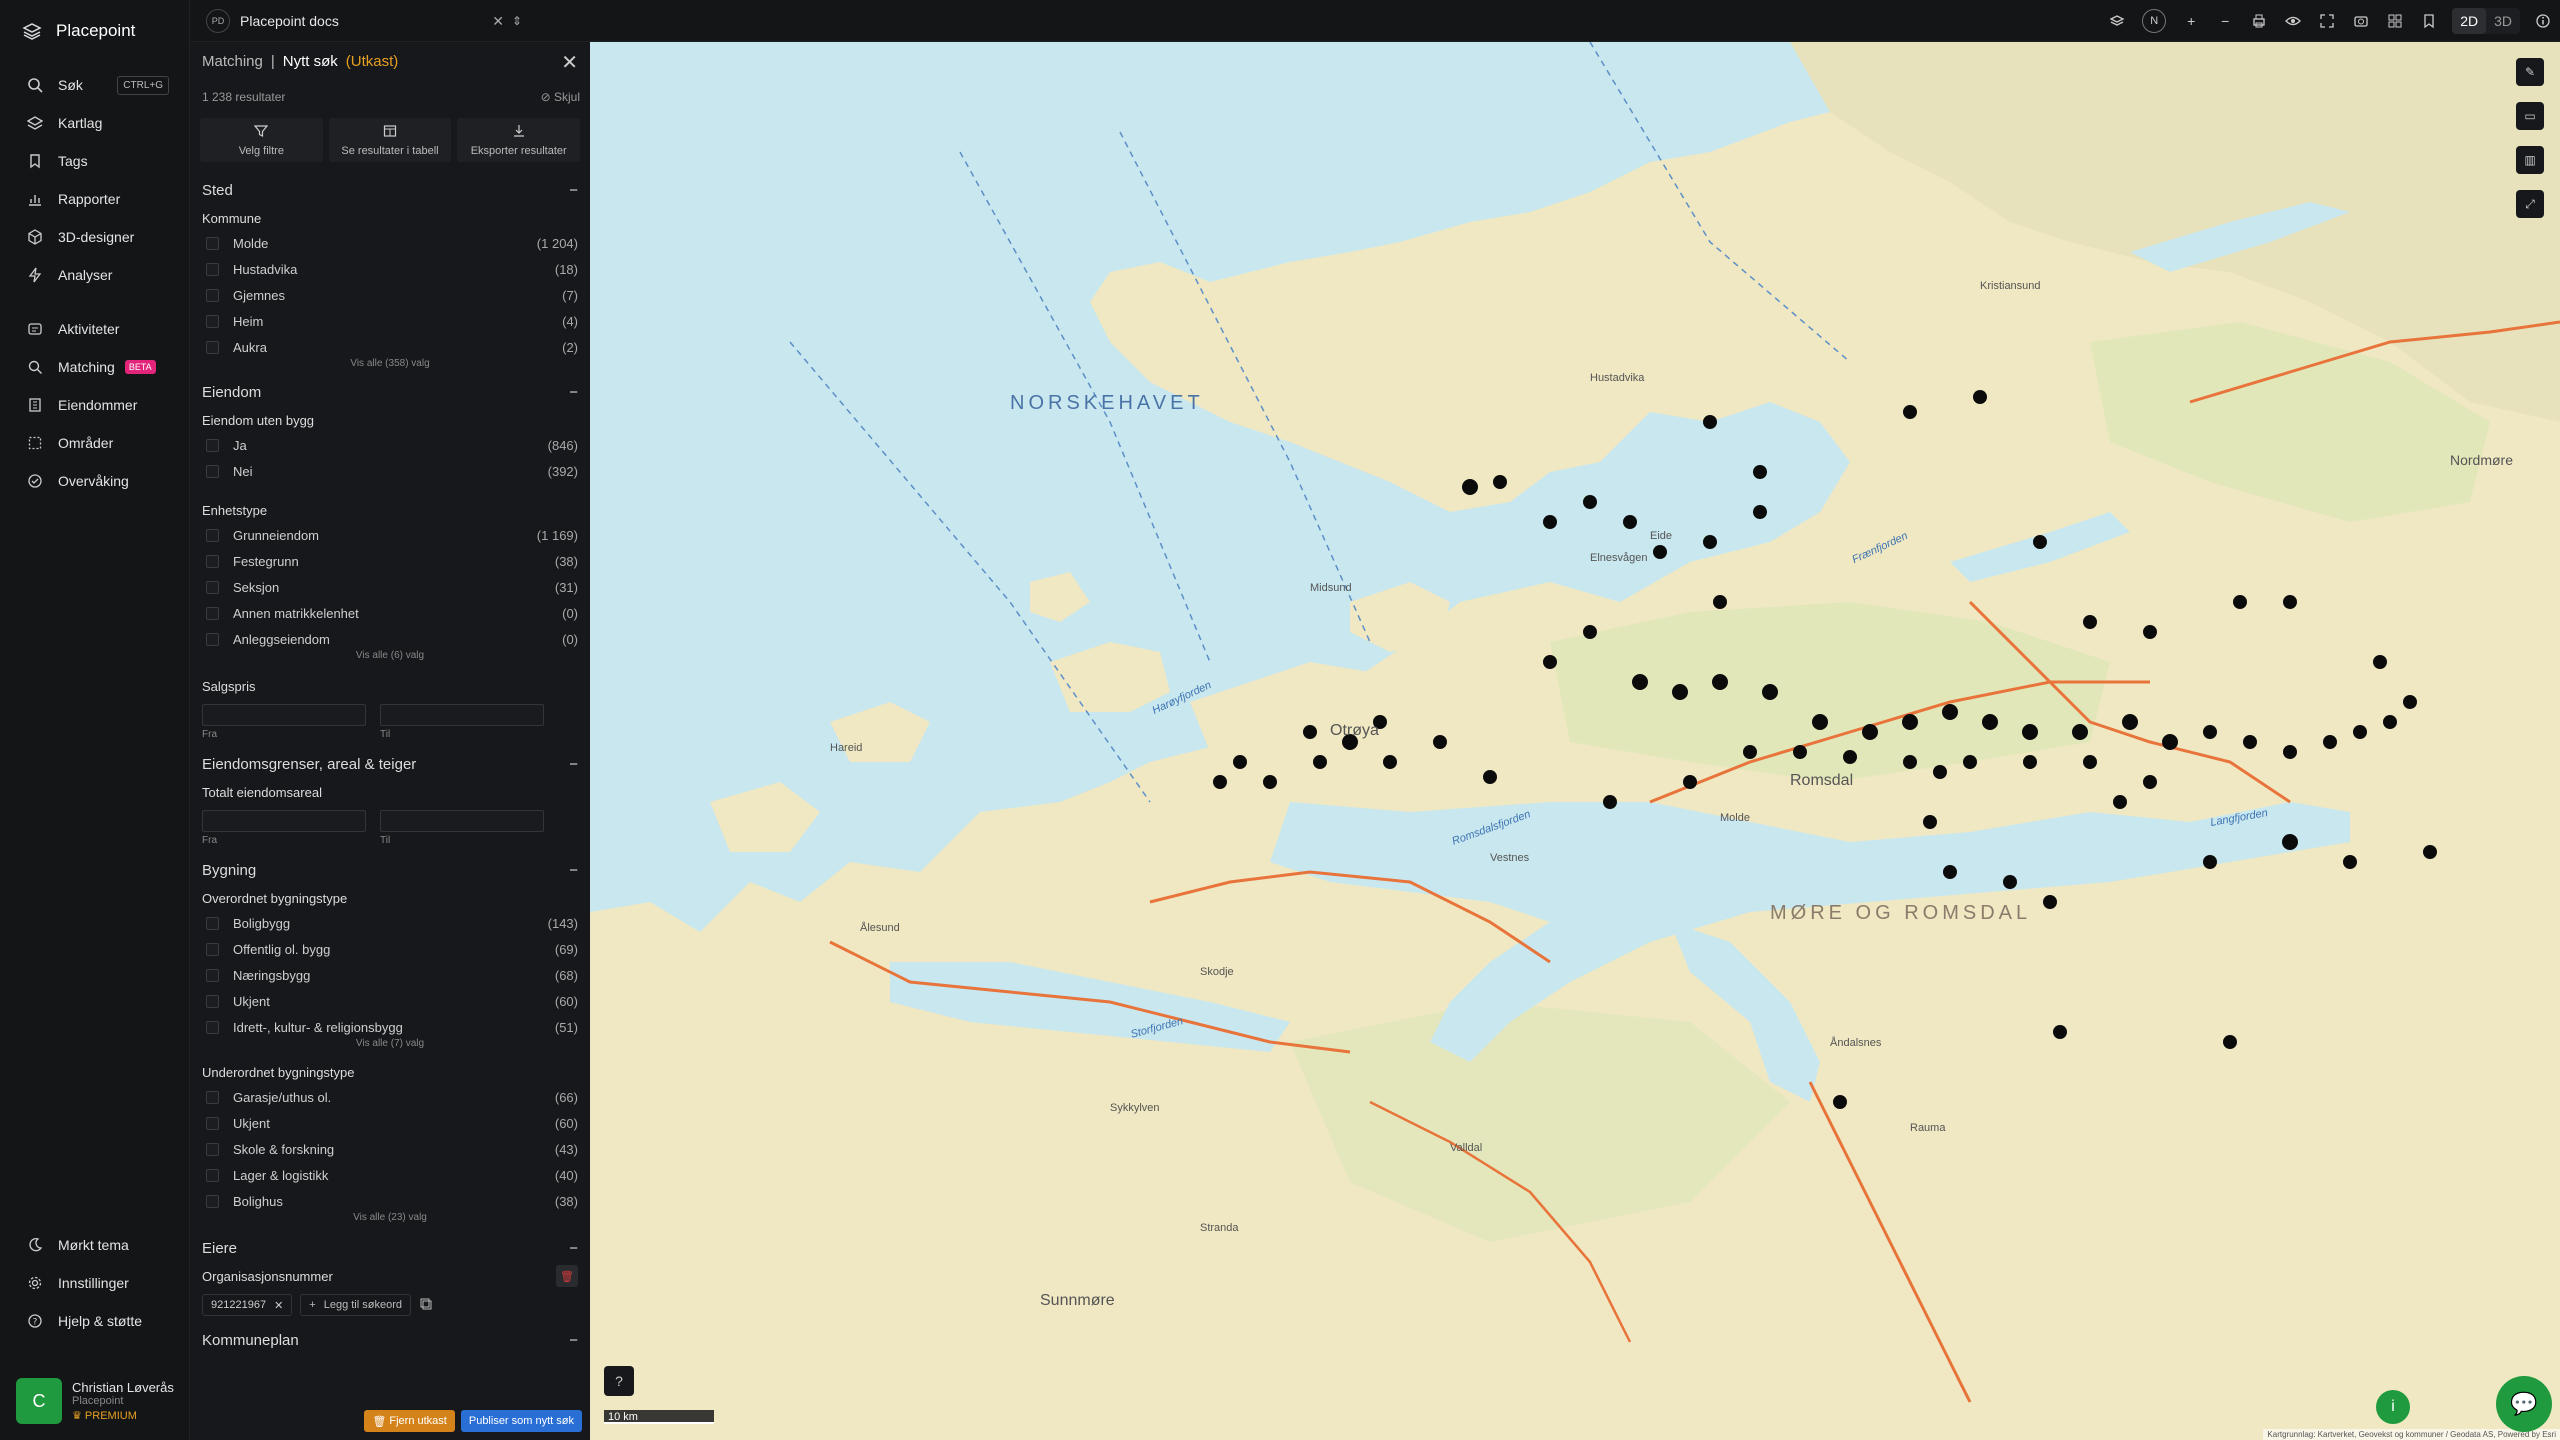  Describe the element at coordinates (409, 1421) in the screenshot. I see `remove-draft-button: 🗑 Fjern utkast` at that location.